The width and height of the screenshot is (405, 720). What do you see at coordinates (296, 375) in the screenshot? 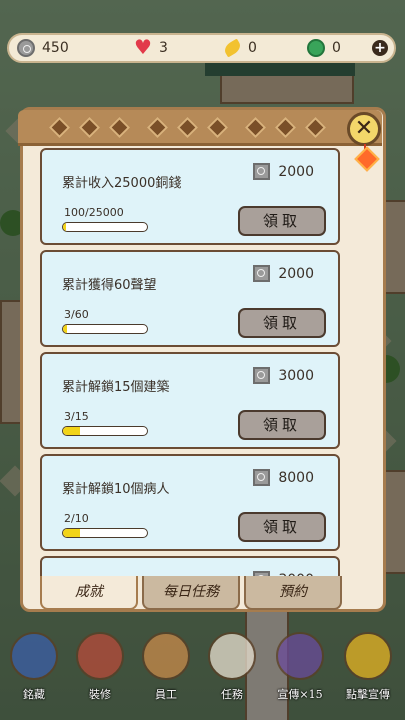
I see `reward-amount: 3000` at bounding box center [296, 375].